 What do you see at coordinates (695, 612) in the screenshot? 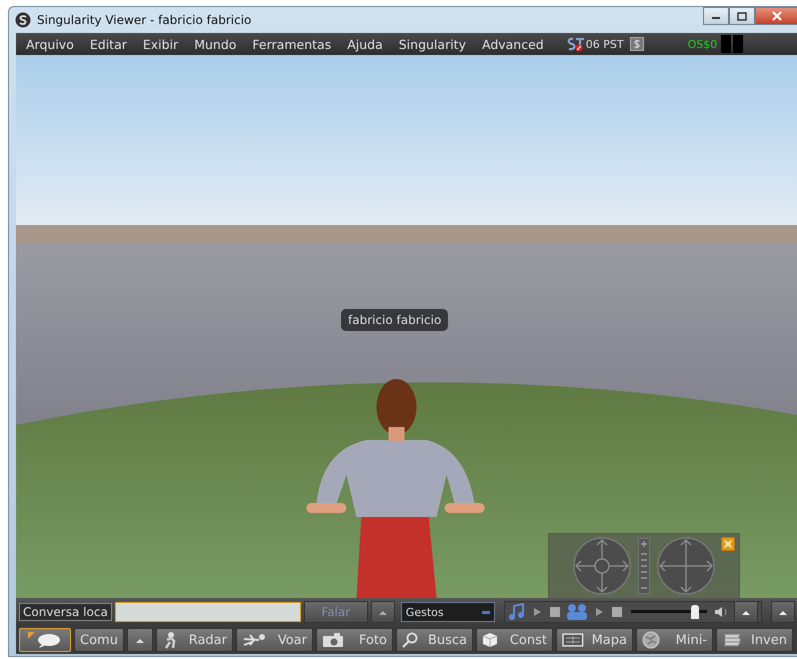
I see `slider-thumb` at bounding box center [695, 612].